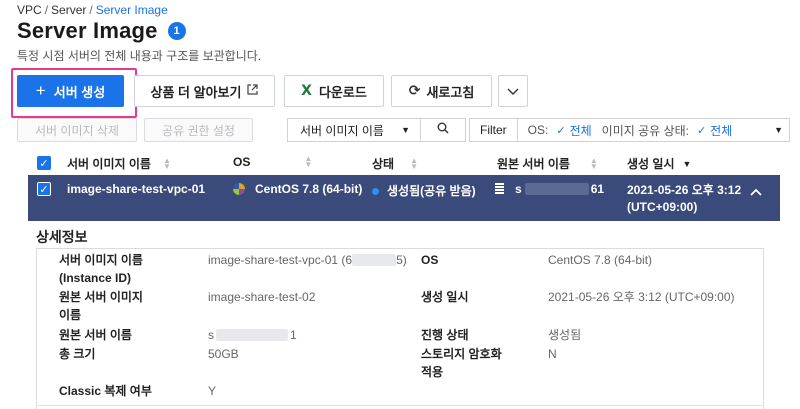 The height and width of the screenshot is (409, 800). What do you see at coordinates (395, 163) in the screenshot?
I see `column-status: 상태 ▲ ▼` at bounding box center [395, 163].